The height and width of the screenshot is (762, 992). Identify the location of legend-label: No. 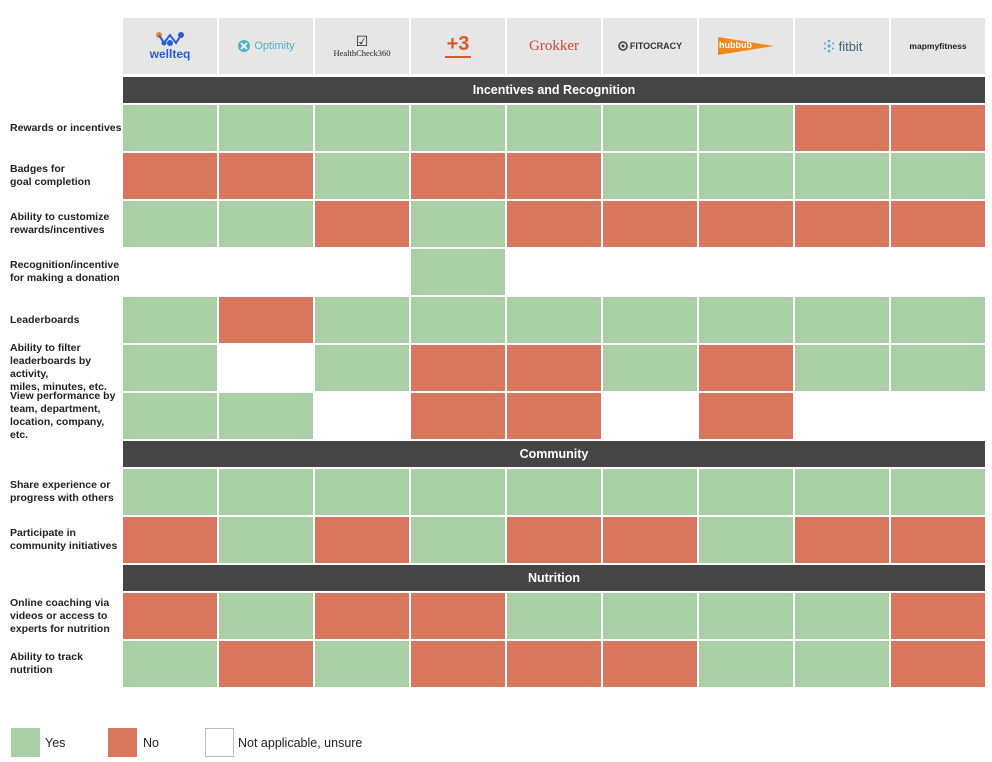
(151, 743).